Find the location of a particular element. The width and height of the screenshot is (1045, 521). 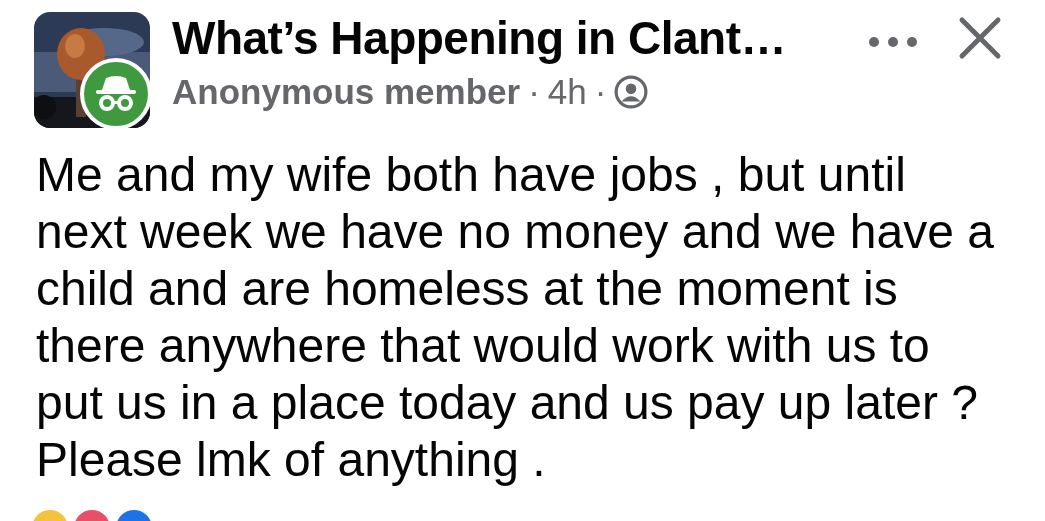

members-icon is located at coordinates (631, 92).